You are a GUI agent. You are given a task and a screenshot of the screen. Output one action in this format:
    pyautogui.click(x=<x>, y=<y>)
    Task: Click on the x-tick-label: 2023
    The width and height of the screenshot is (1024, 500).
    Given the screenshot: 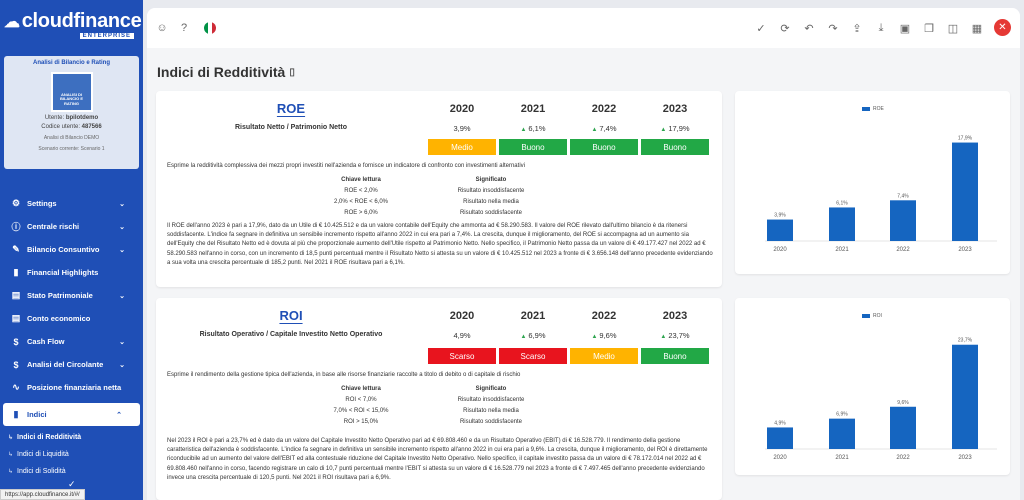 What is the action you would take?
    pyautogui.click(x=965, y=250)
    